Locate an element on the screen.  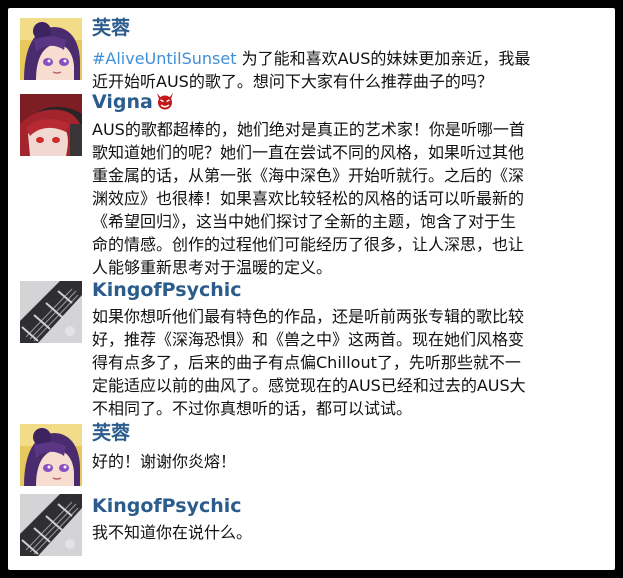
message-line: #AliveUntilSunset 为了能和喜欢AUS的妹妹更加亲近，我最 is located at coordinates (347, 58).